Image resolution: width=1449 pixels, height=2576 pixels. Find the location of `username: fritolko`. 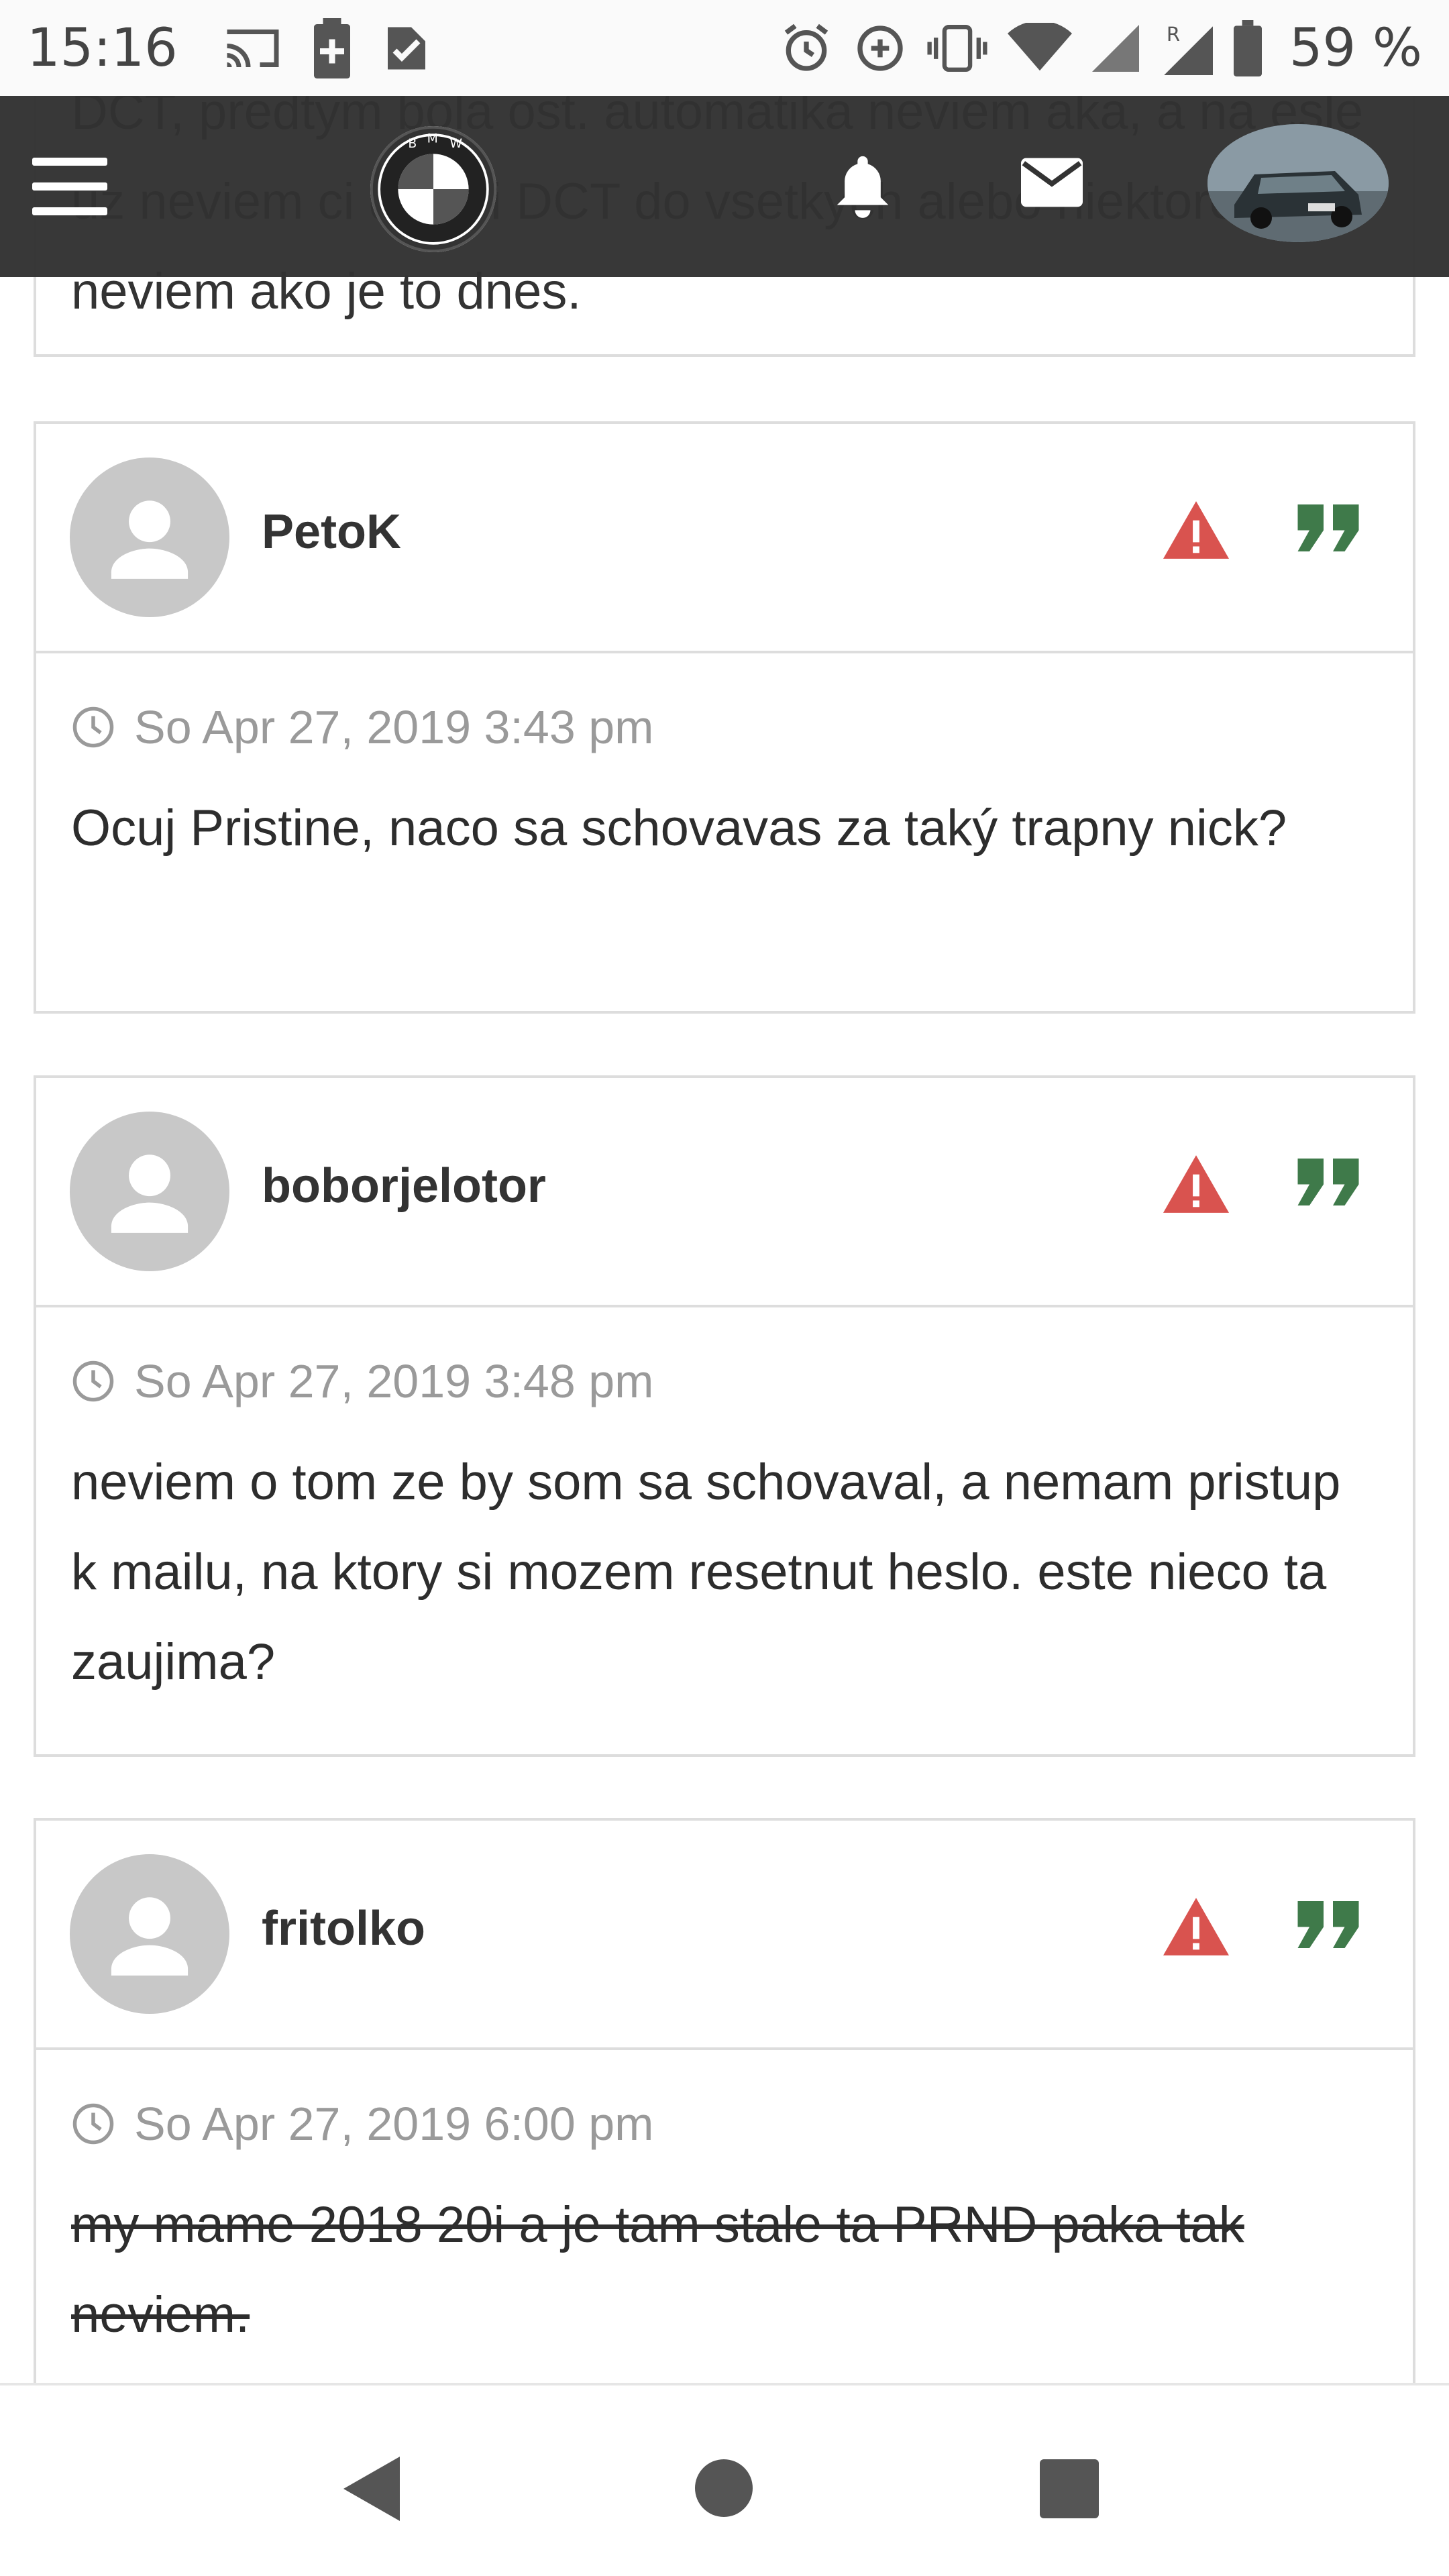

username: fritolko is located at coordinates (343, 1928).